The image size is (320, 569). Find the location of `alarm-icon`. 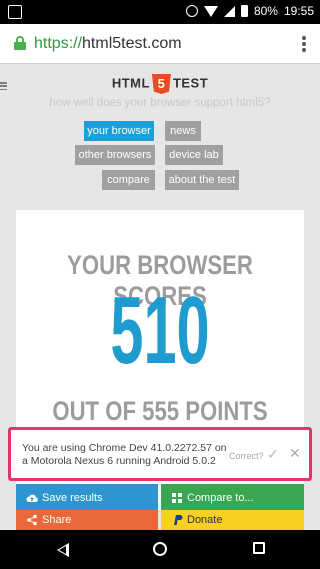

alarm-icon is located at coordinates (191, 11).